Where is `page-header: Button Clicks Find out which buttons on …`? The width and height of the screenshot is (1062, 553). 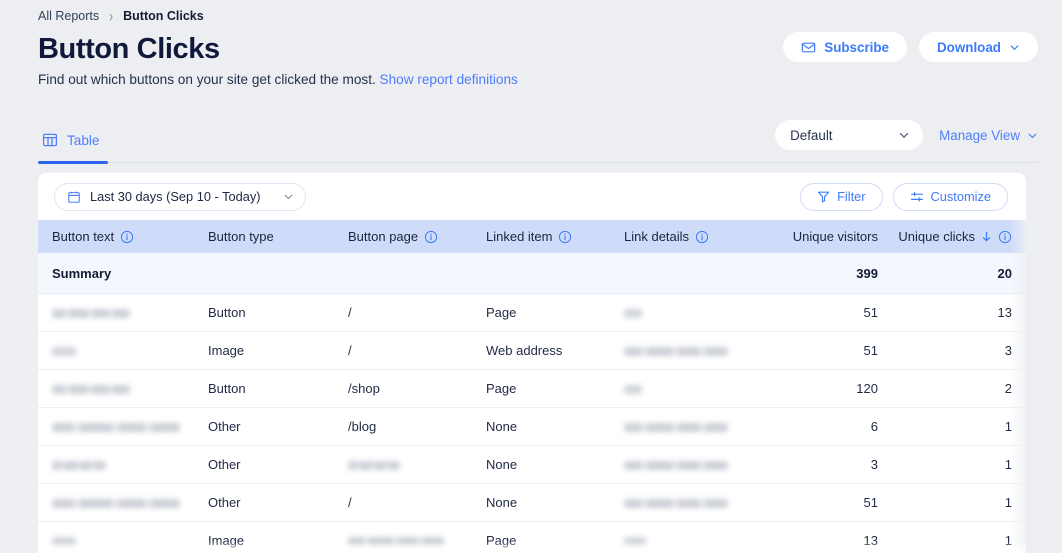 page-header: Button Clicks Find out which buttons on … is located at coordinates (531, 55).